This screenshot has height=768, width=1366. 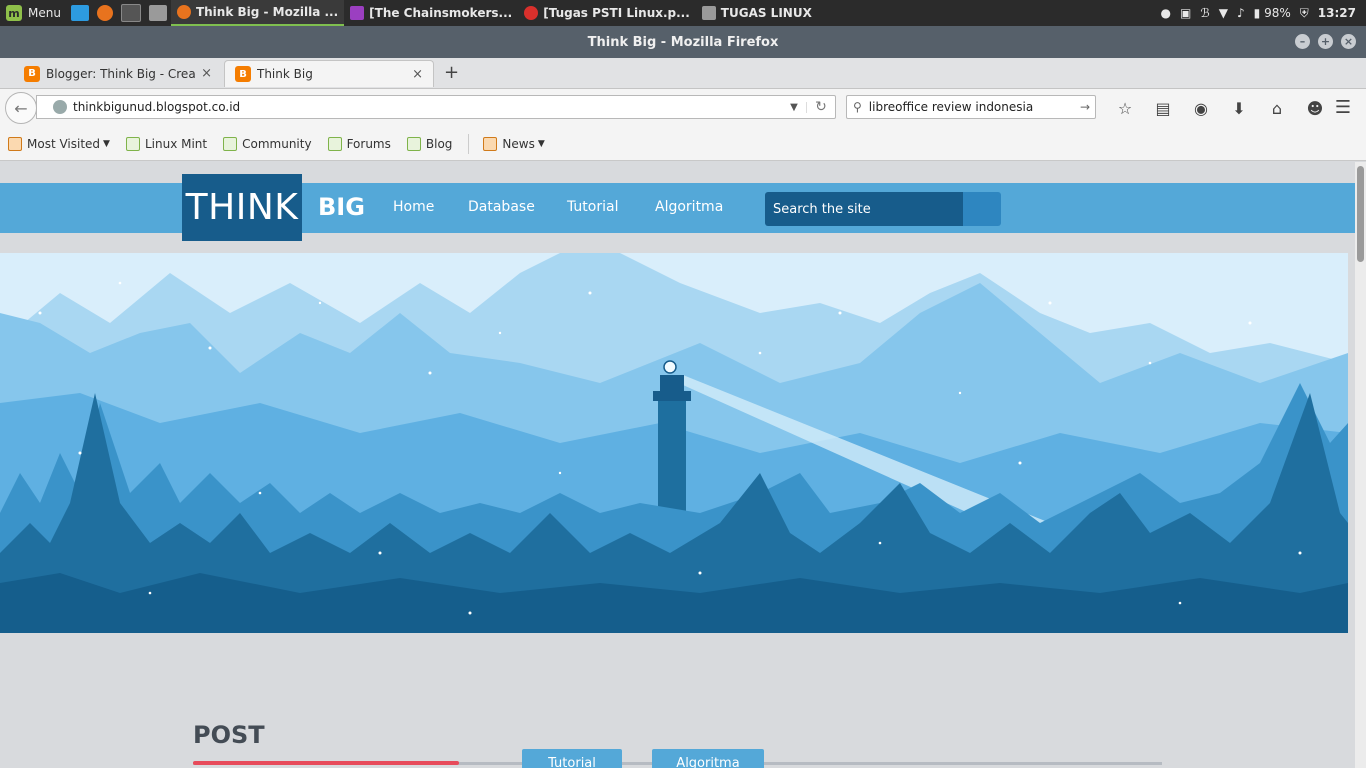 I want to click on maximize-button: +, so click(x=1325, y=41).